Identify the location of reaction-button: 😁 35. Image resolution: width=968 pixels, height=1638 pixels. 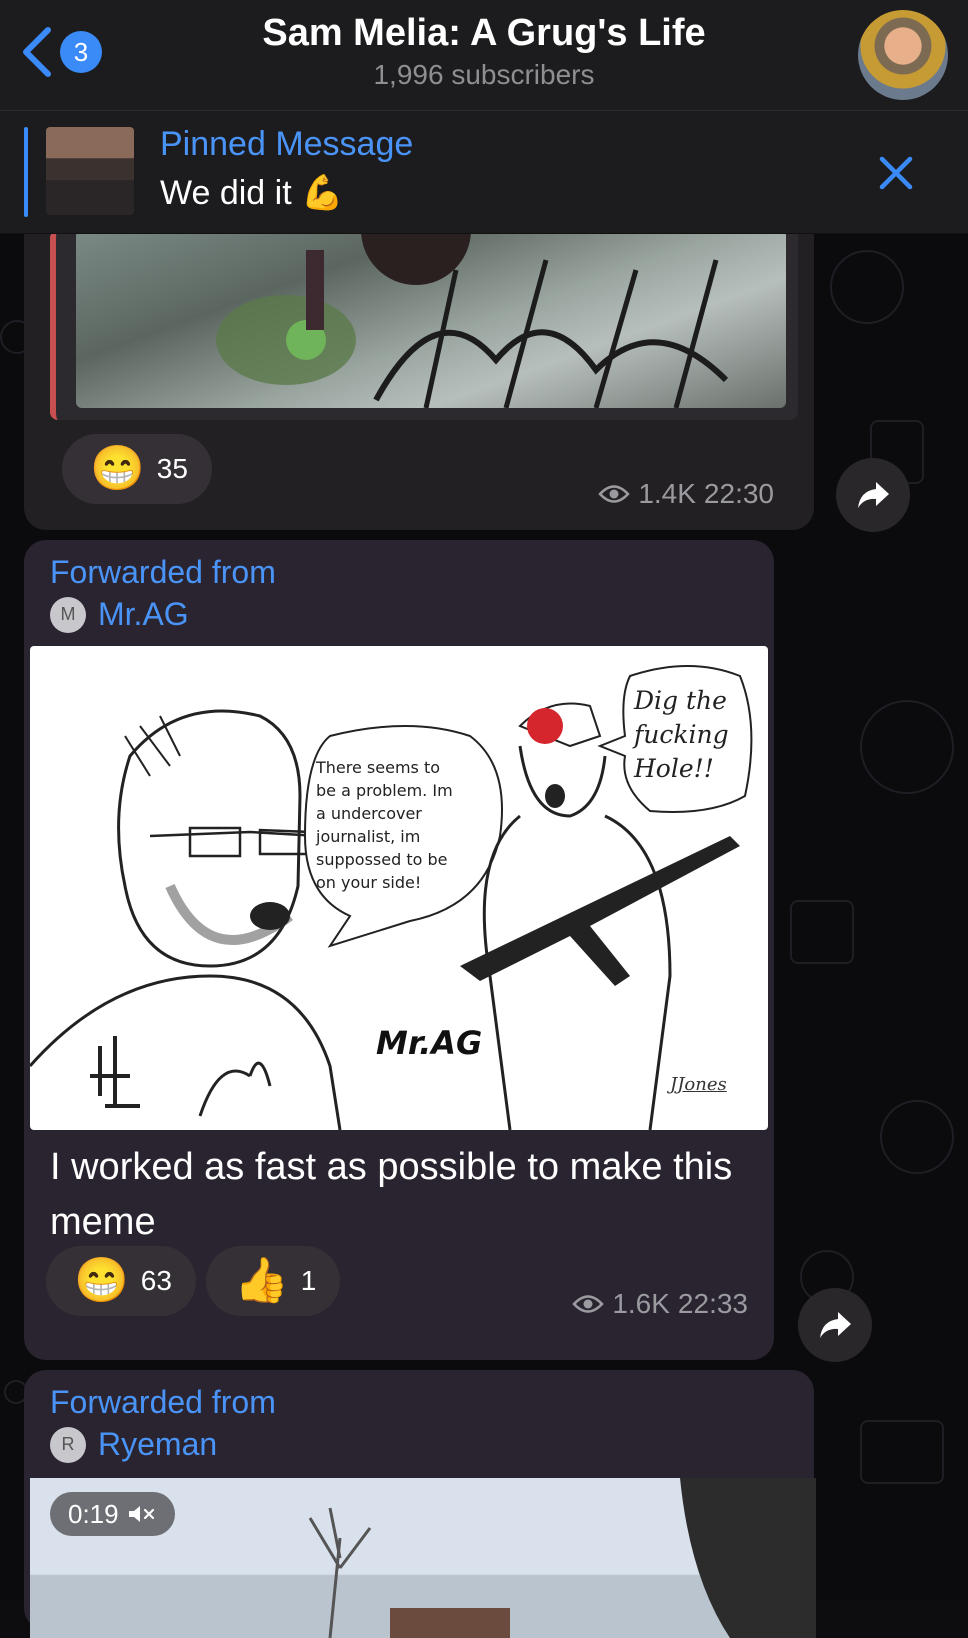
(137, 469).